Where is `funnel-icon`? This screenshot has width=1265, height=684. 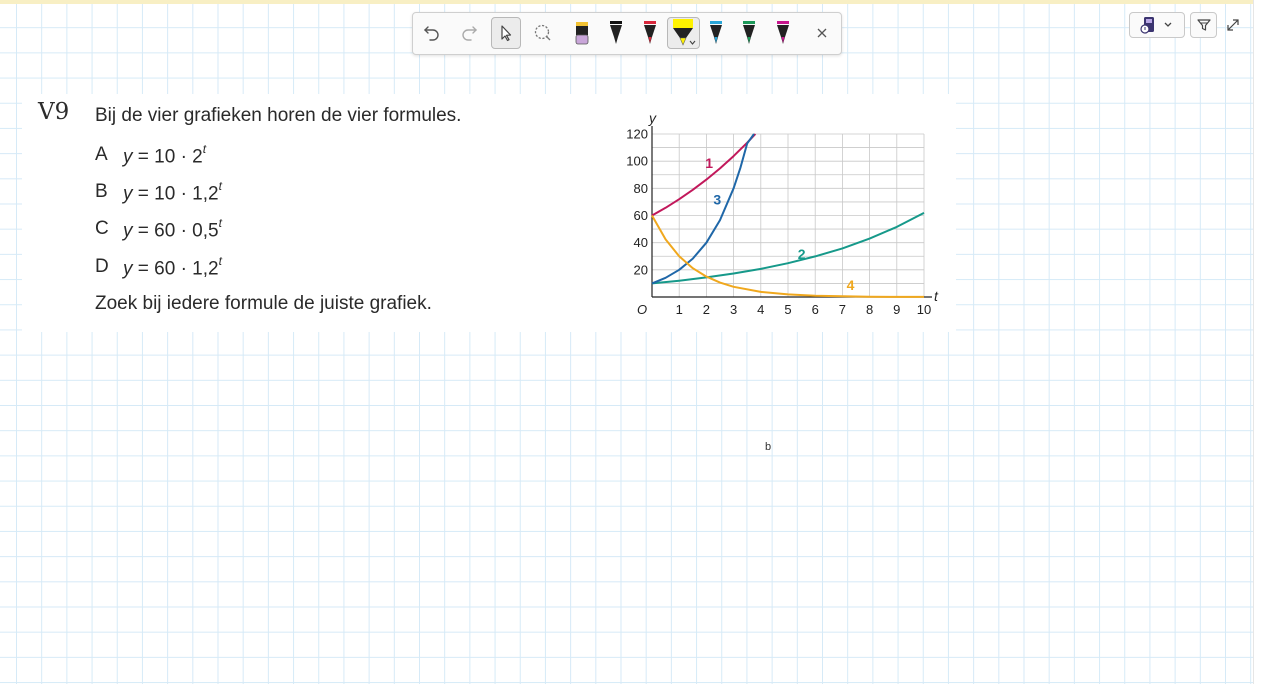
funnel-icon is located at coordinates (1203, 25).